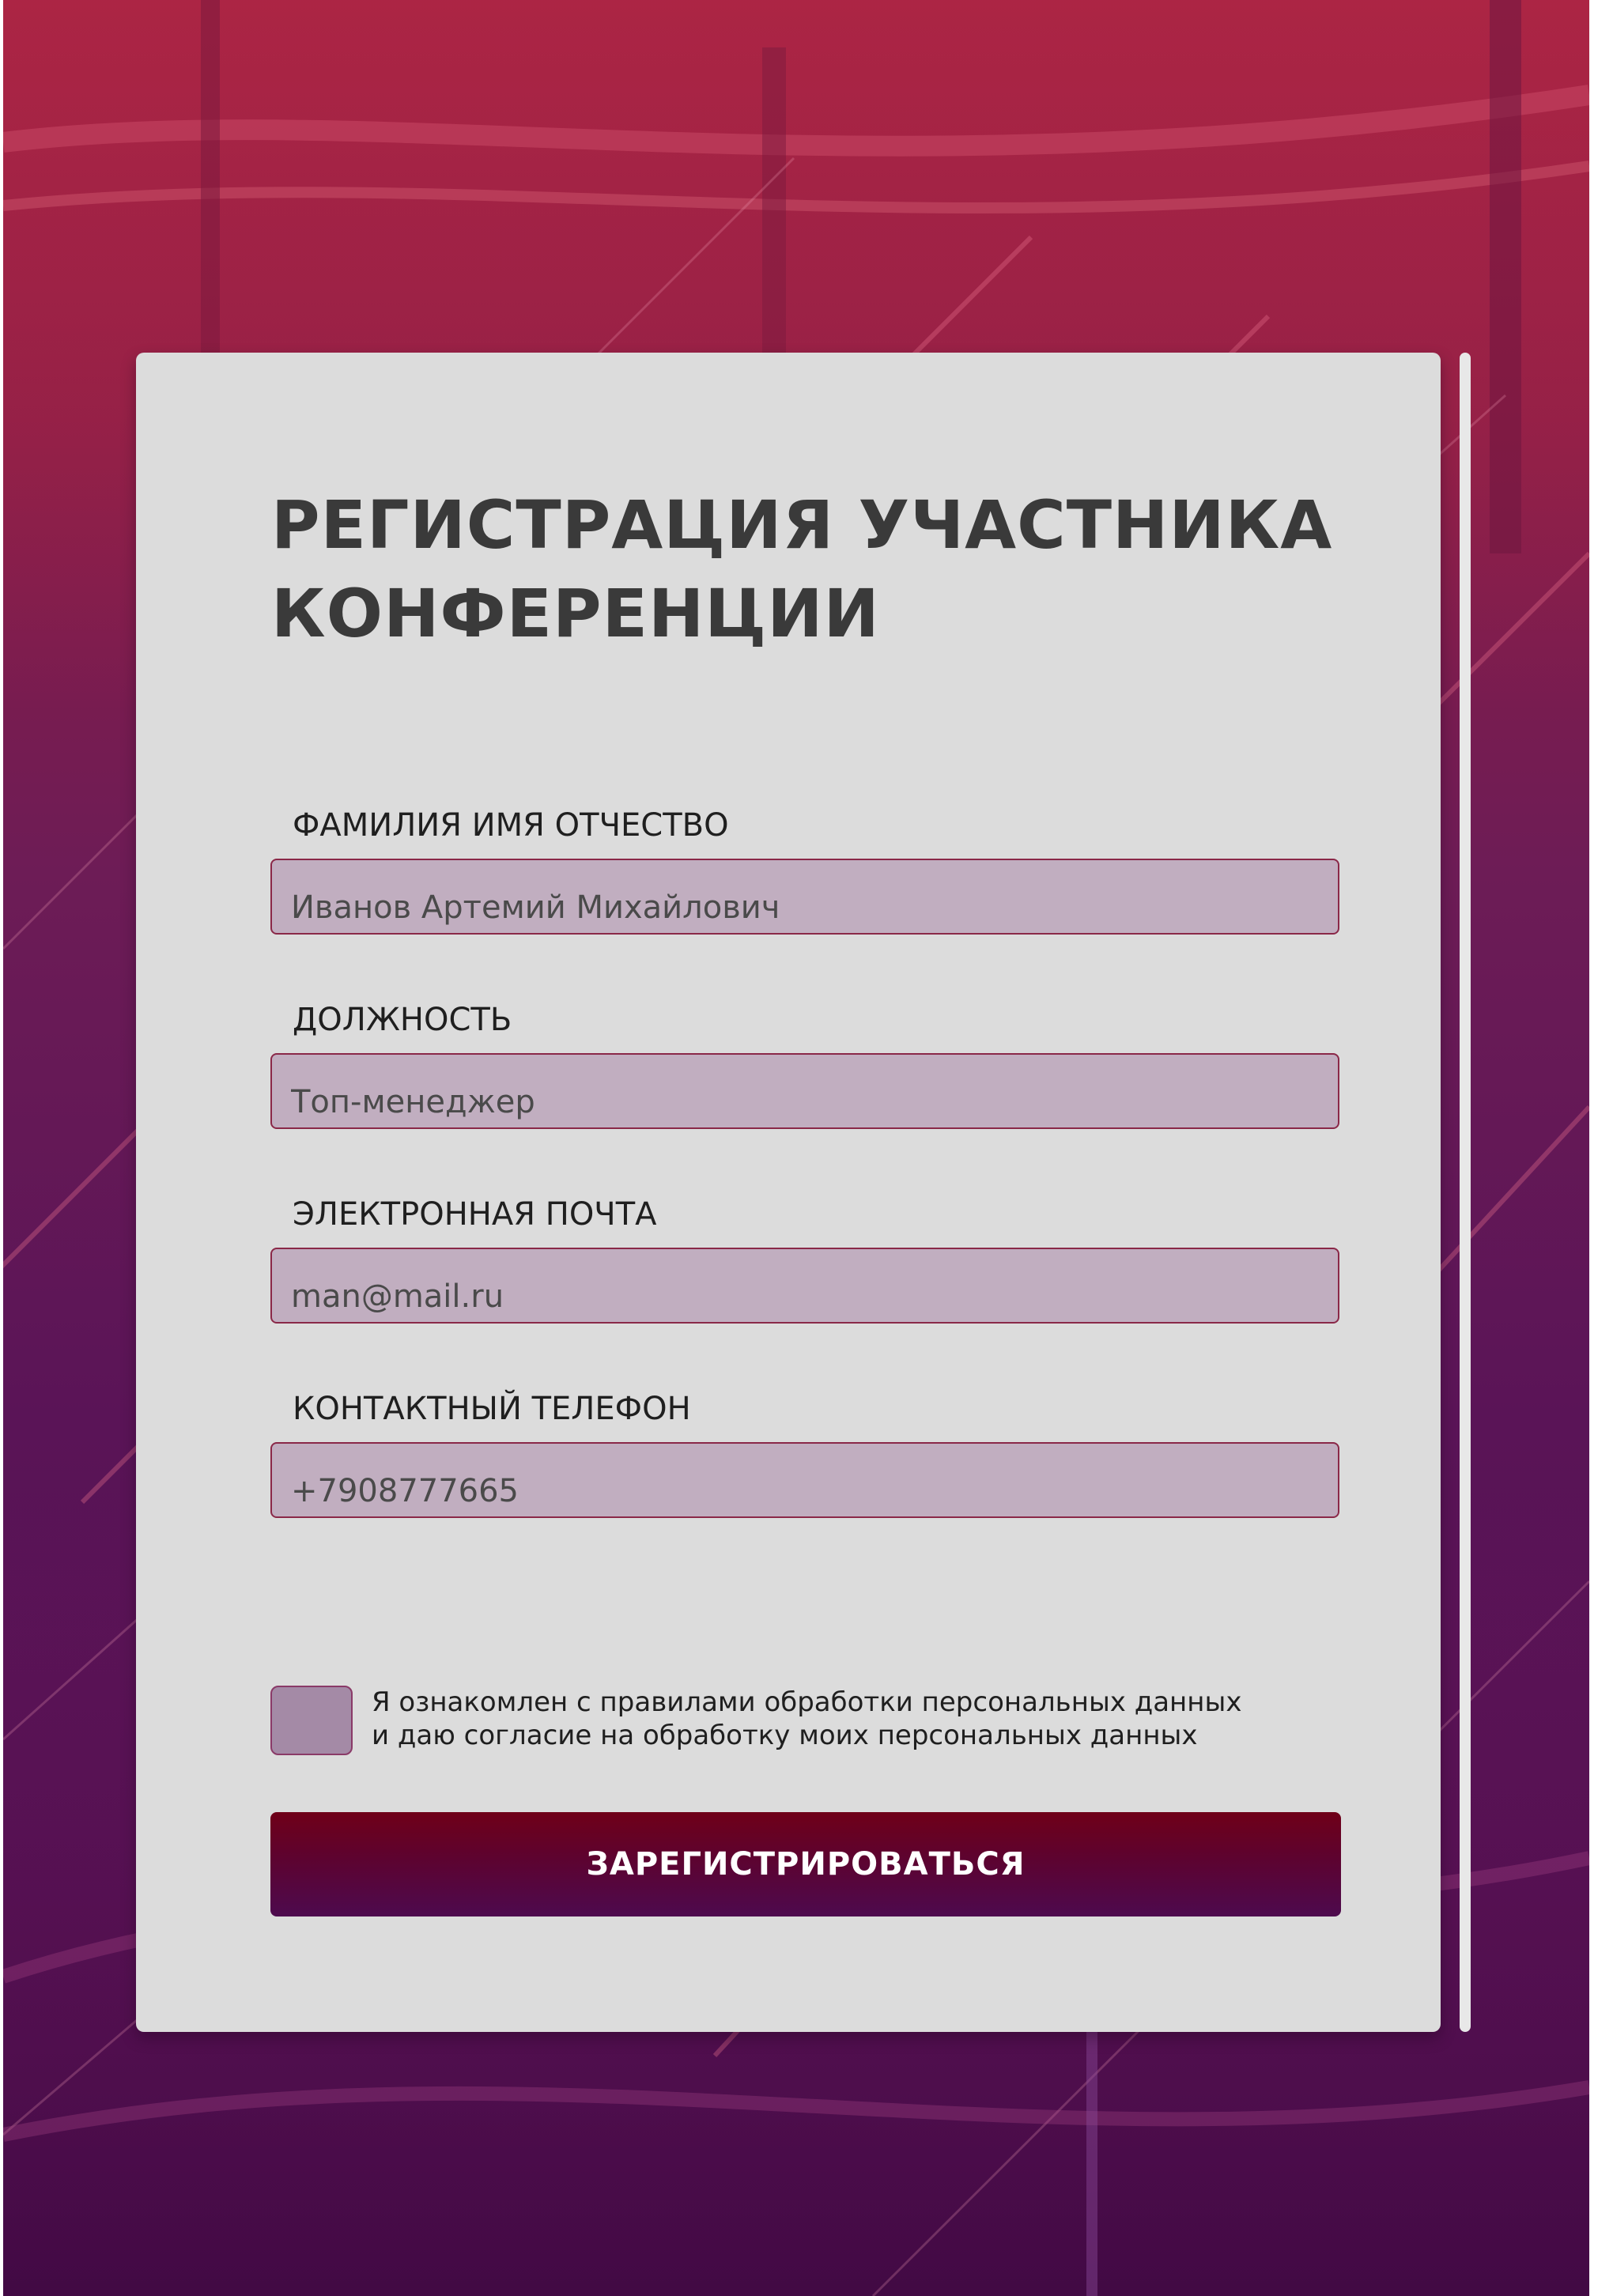  I want to click on scrollbar, so click(1465, 1192).